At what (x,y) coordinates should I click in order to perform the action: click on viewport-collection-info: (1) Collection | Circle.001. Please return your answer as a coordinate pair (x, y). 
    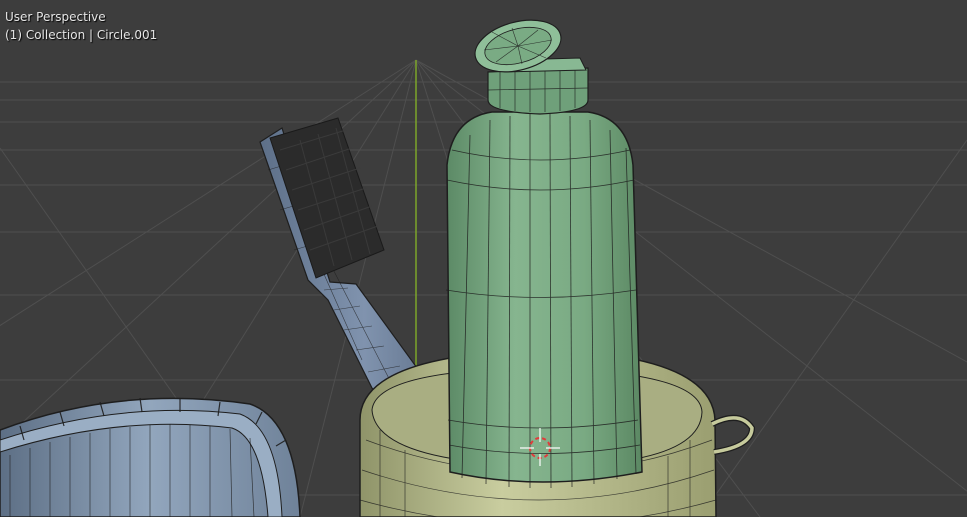
    Looking at the image, I should click on (81, 35).